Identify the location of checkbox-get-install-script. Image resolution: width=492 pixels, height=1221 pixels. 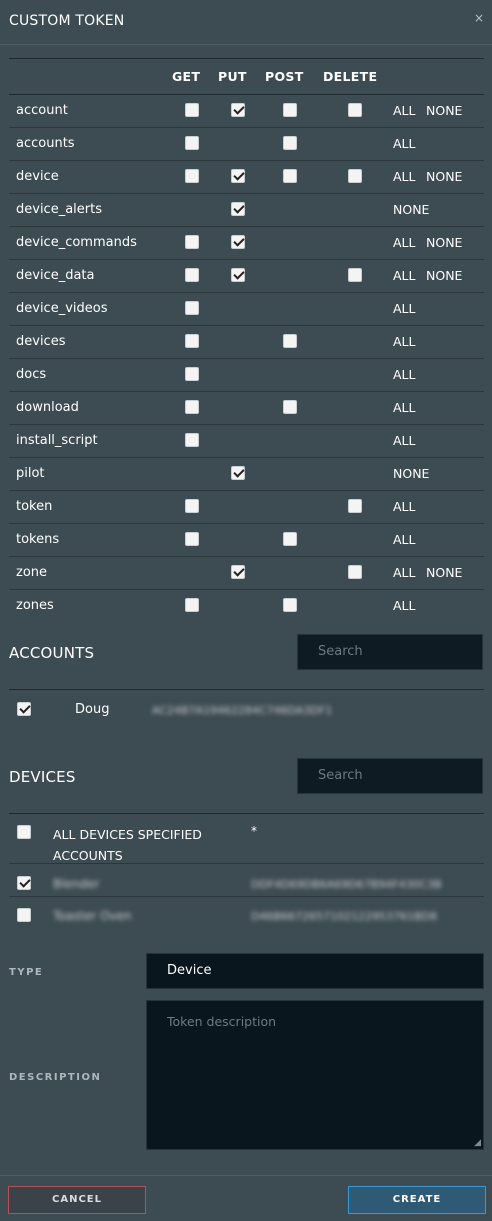
(192, 440).